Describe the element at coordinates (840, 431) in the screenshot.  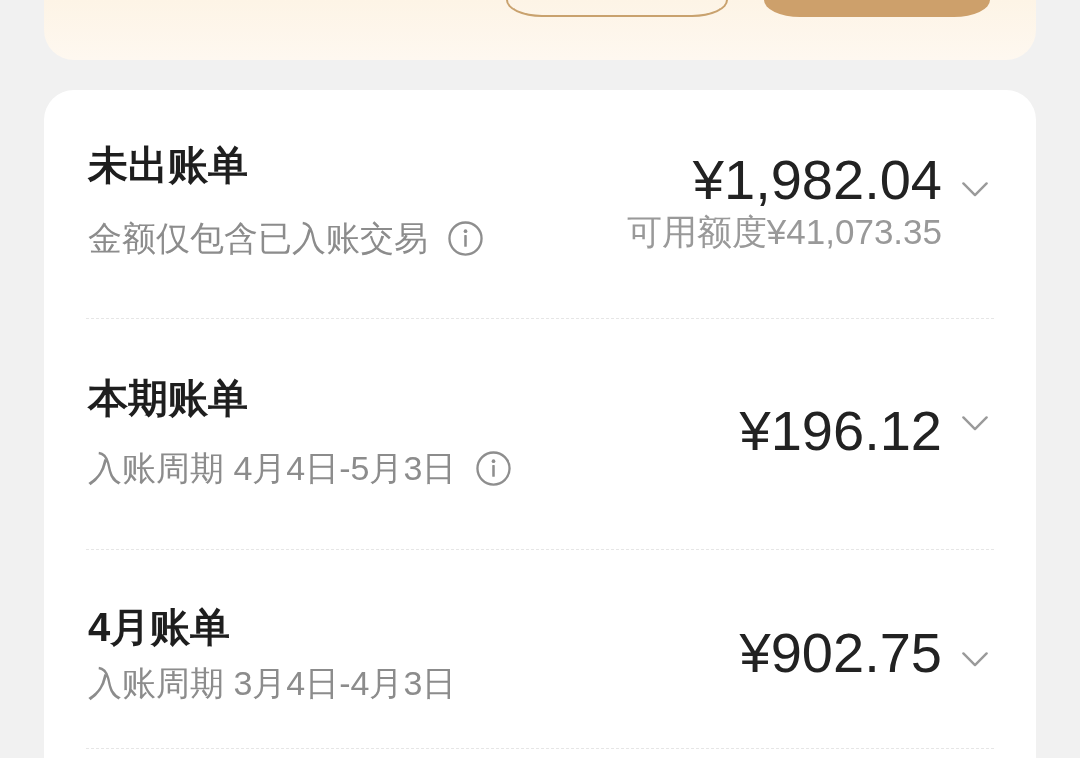
I see `bill-amount: ¥196.12` at that location.